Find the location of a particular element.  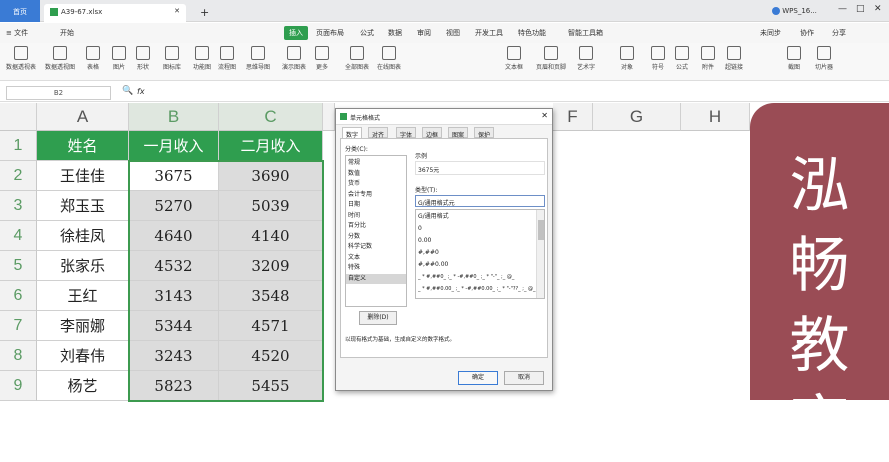

list-item: 时间 is located at coordinates (354, 216).